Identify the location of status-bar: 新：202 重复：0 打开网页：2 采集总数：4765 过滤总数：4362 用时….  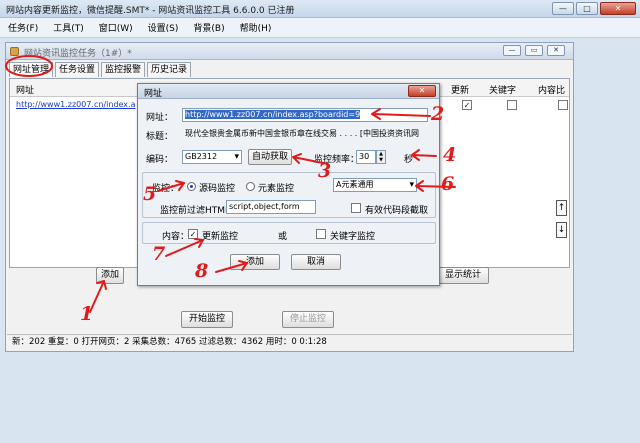
(289, 342).